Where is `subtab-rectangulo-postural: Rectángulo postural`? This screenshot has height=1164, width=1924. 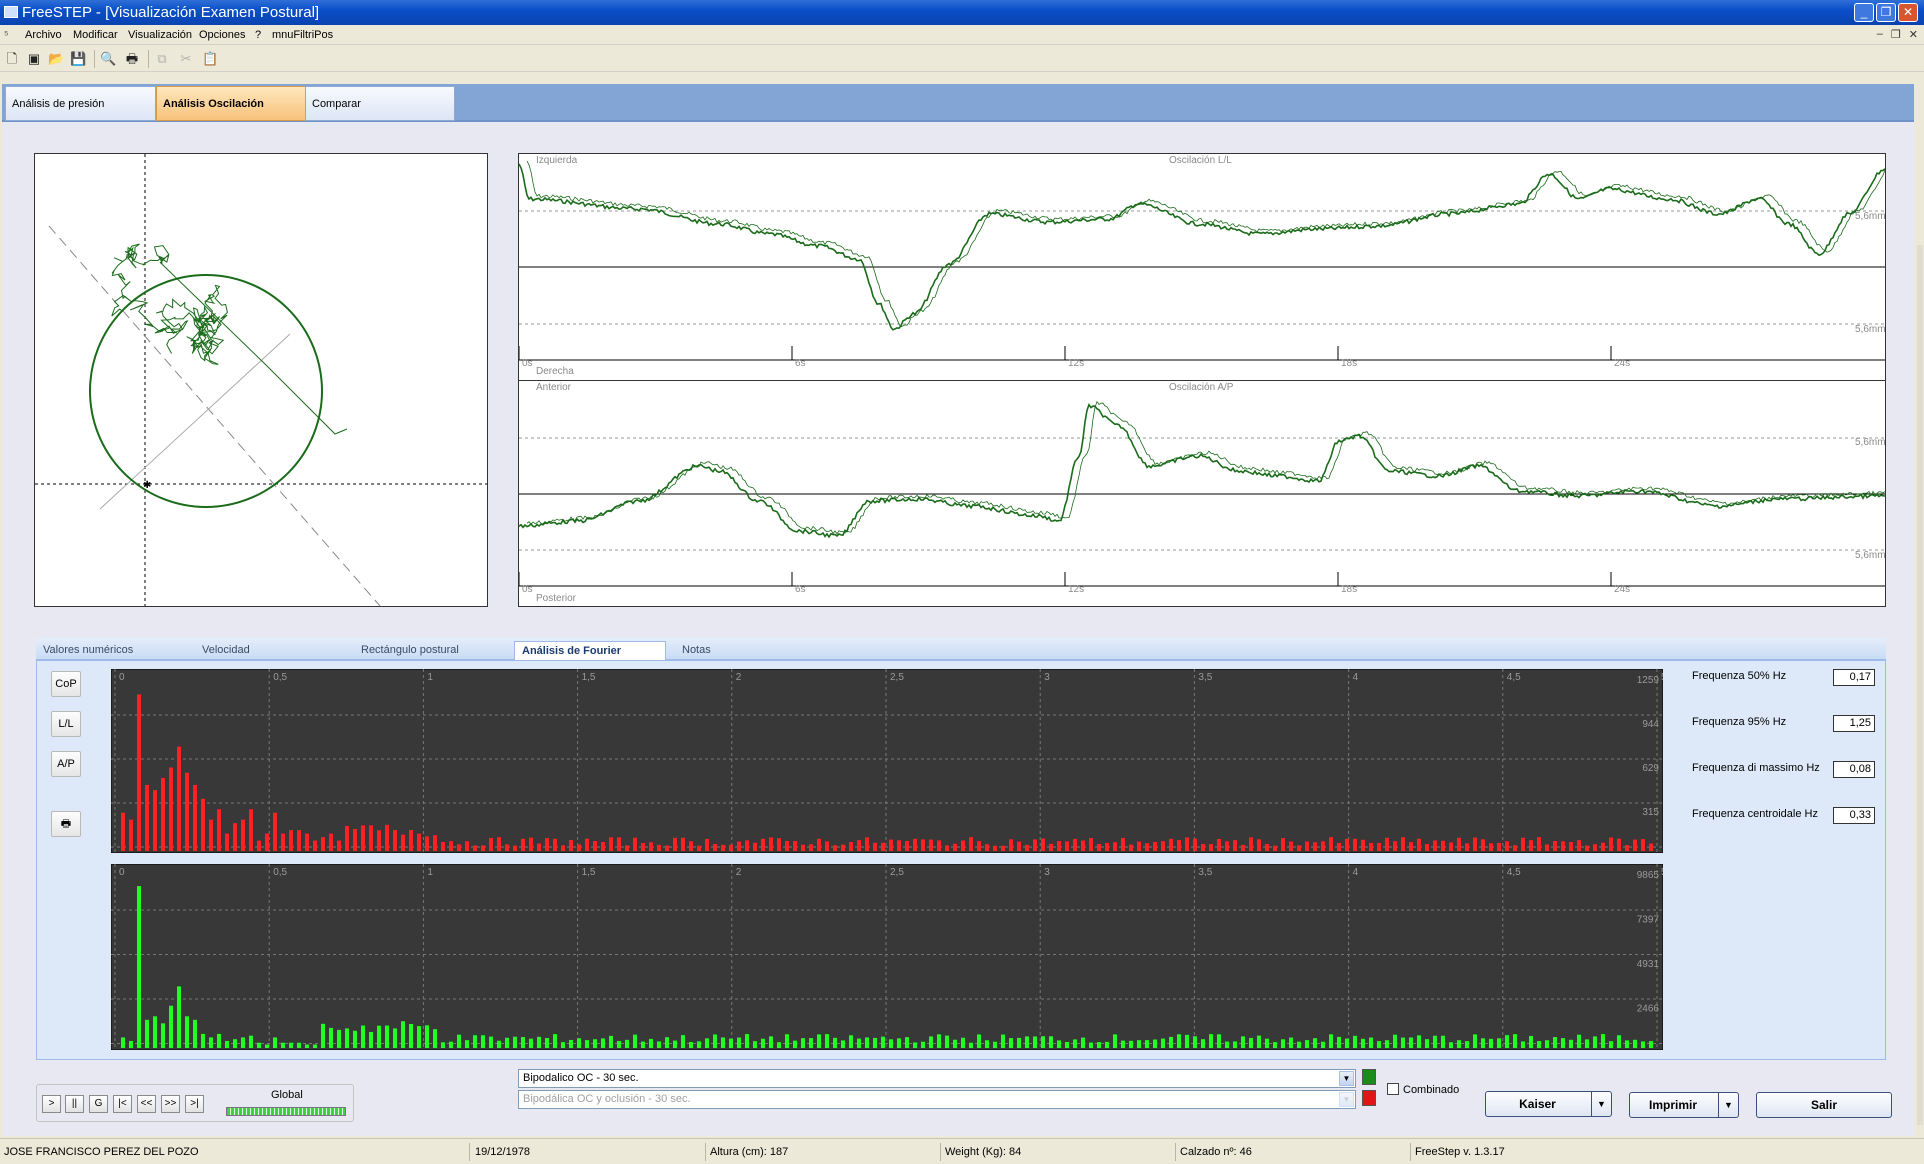 subtab-rectangulo-postural: Rectángulo postural is located at coordinates (429, 650).